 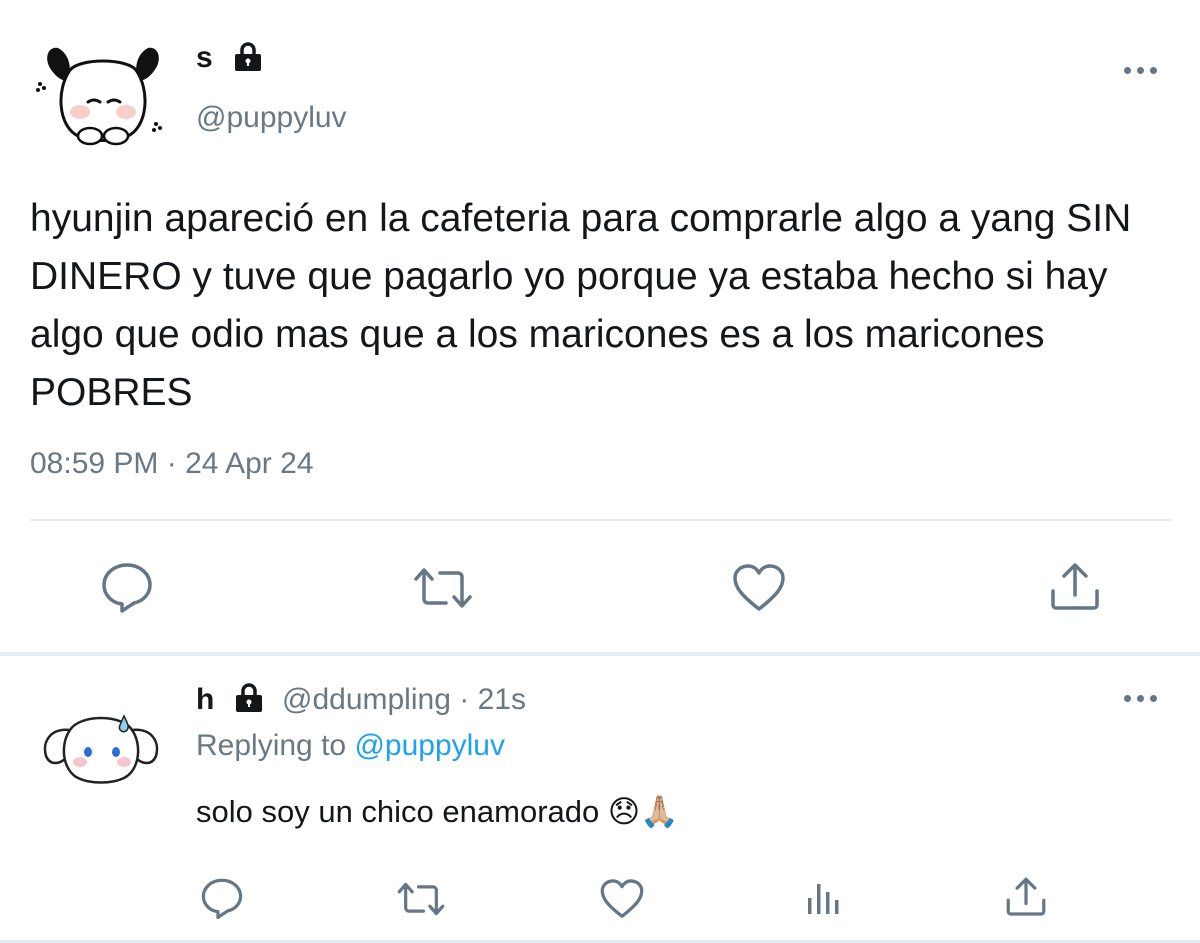 I want to click on display-name: s, so click(x=204, y=58).